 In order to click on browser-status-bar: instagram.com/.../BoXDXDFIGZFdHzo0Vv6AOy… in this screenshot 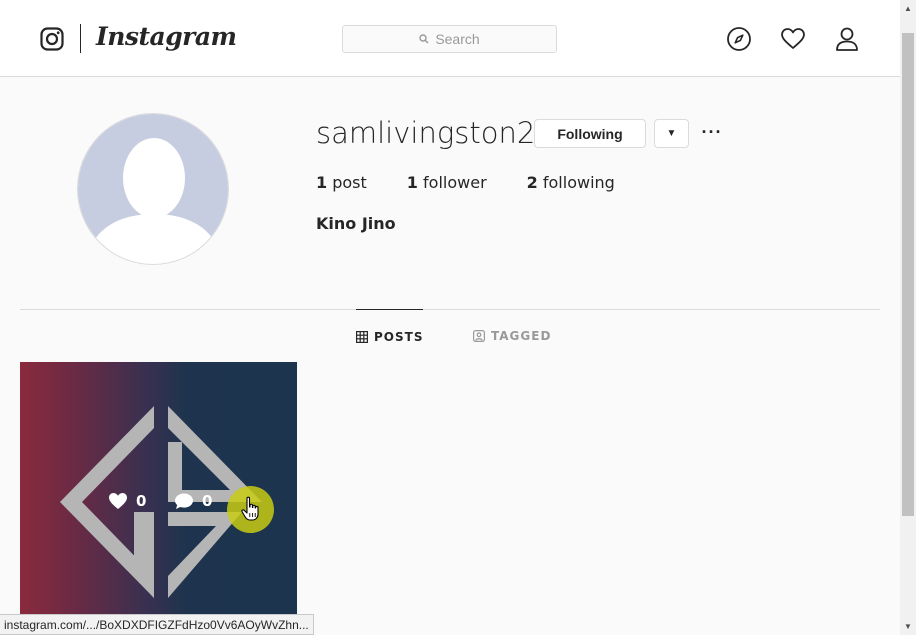, I will do `click(157, 624)`.